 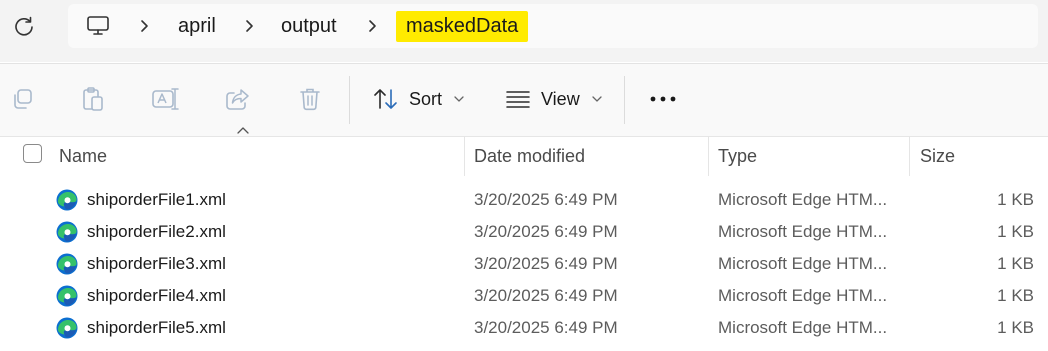 I want to click on delete-button, so click(x=310, y=99).